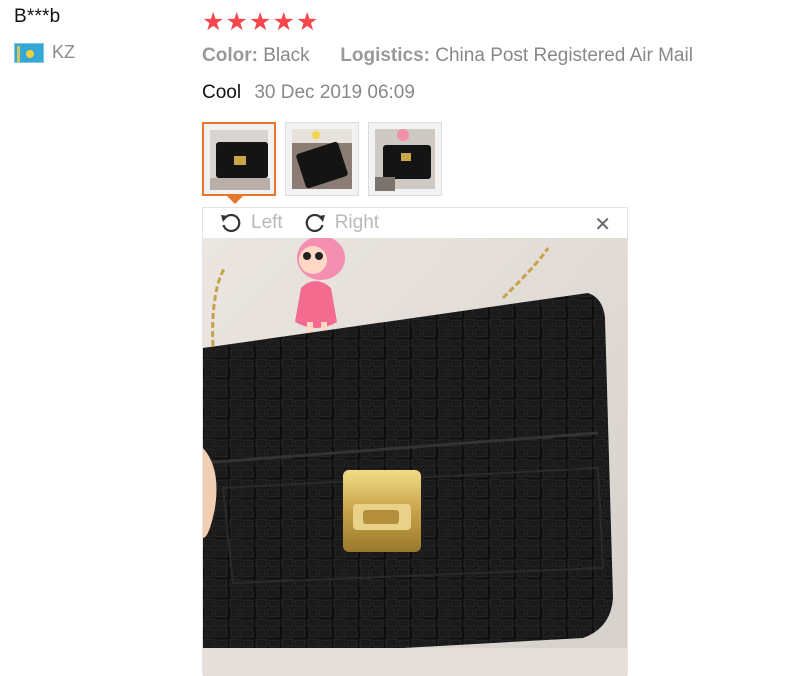  Describe the element at coordinates (235, 200) in the screenshot. I see `active-thumbnail-pointer` at that location.